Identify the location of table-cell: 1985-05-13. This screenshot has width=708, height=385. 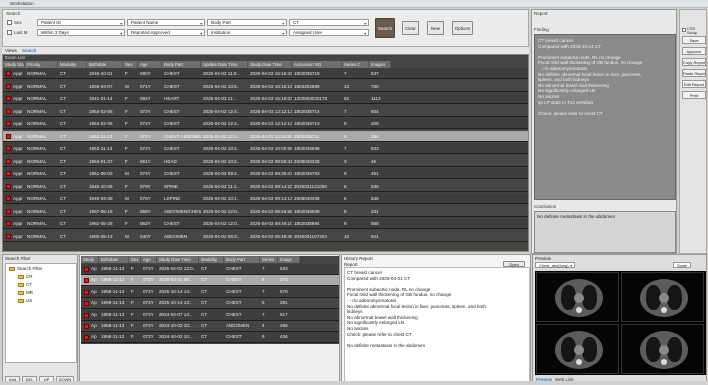
(101, 236).